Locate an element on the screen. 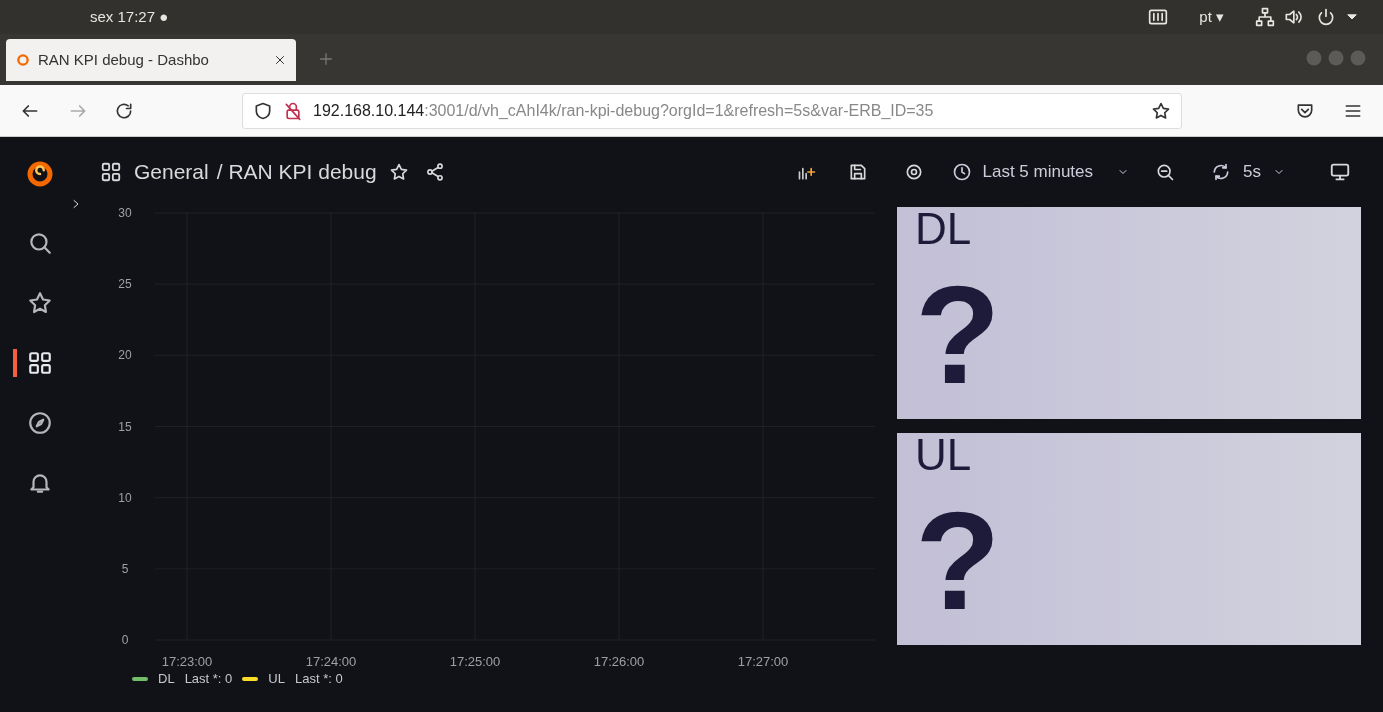  clock-icon is located at coordinates (962, 172).